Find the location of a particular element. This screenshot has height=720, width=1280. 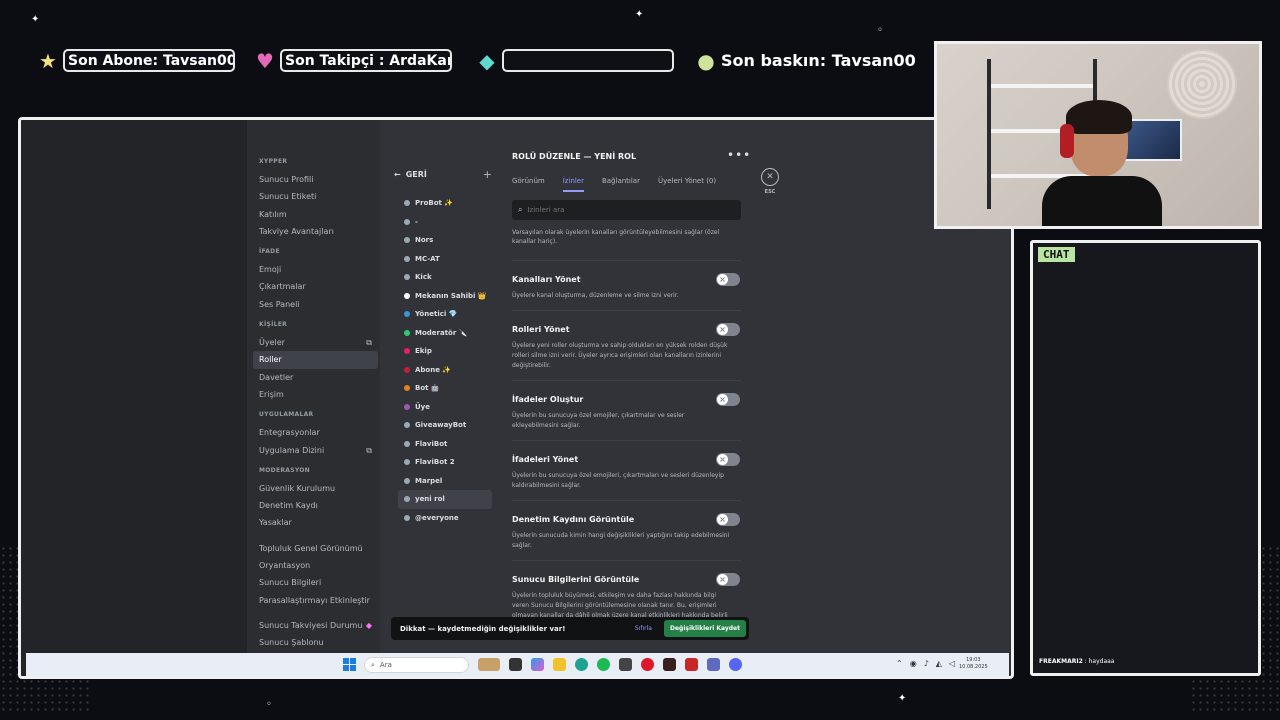

permission-search: ⌕ is located at coordinates (626, 210).